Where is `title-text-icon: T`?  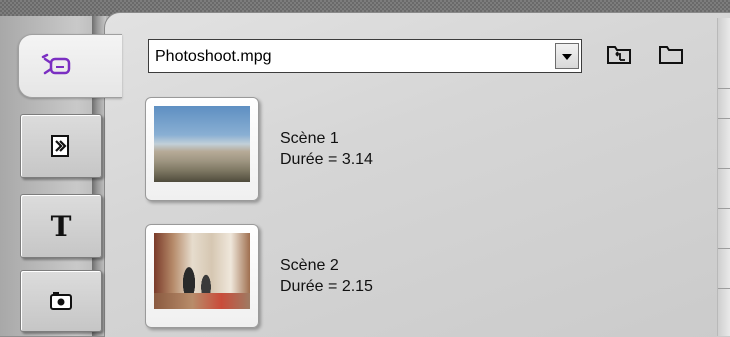 title-text-icon: T is located at coordinates (61, 226).